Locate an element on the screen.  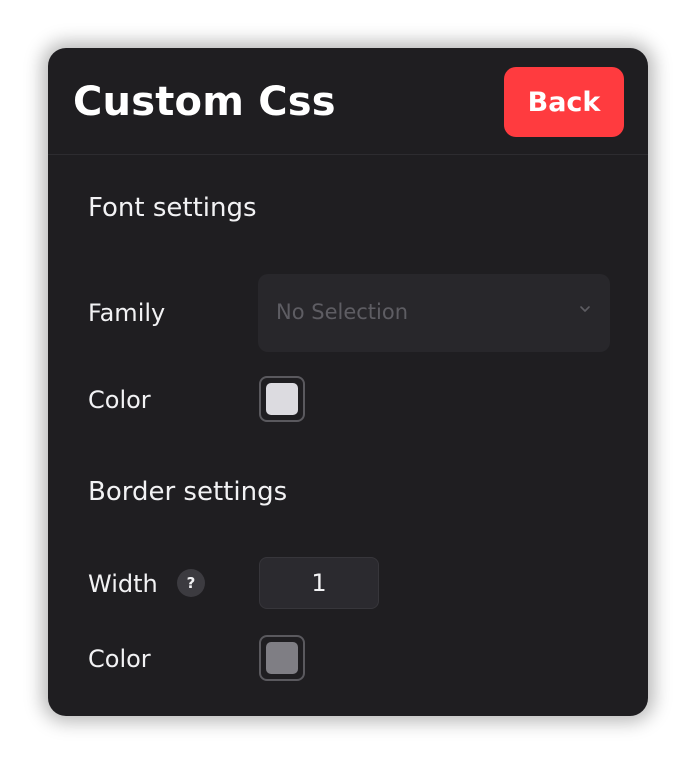
font-family-value: No Selection is located at coordinates (342, 312).